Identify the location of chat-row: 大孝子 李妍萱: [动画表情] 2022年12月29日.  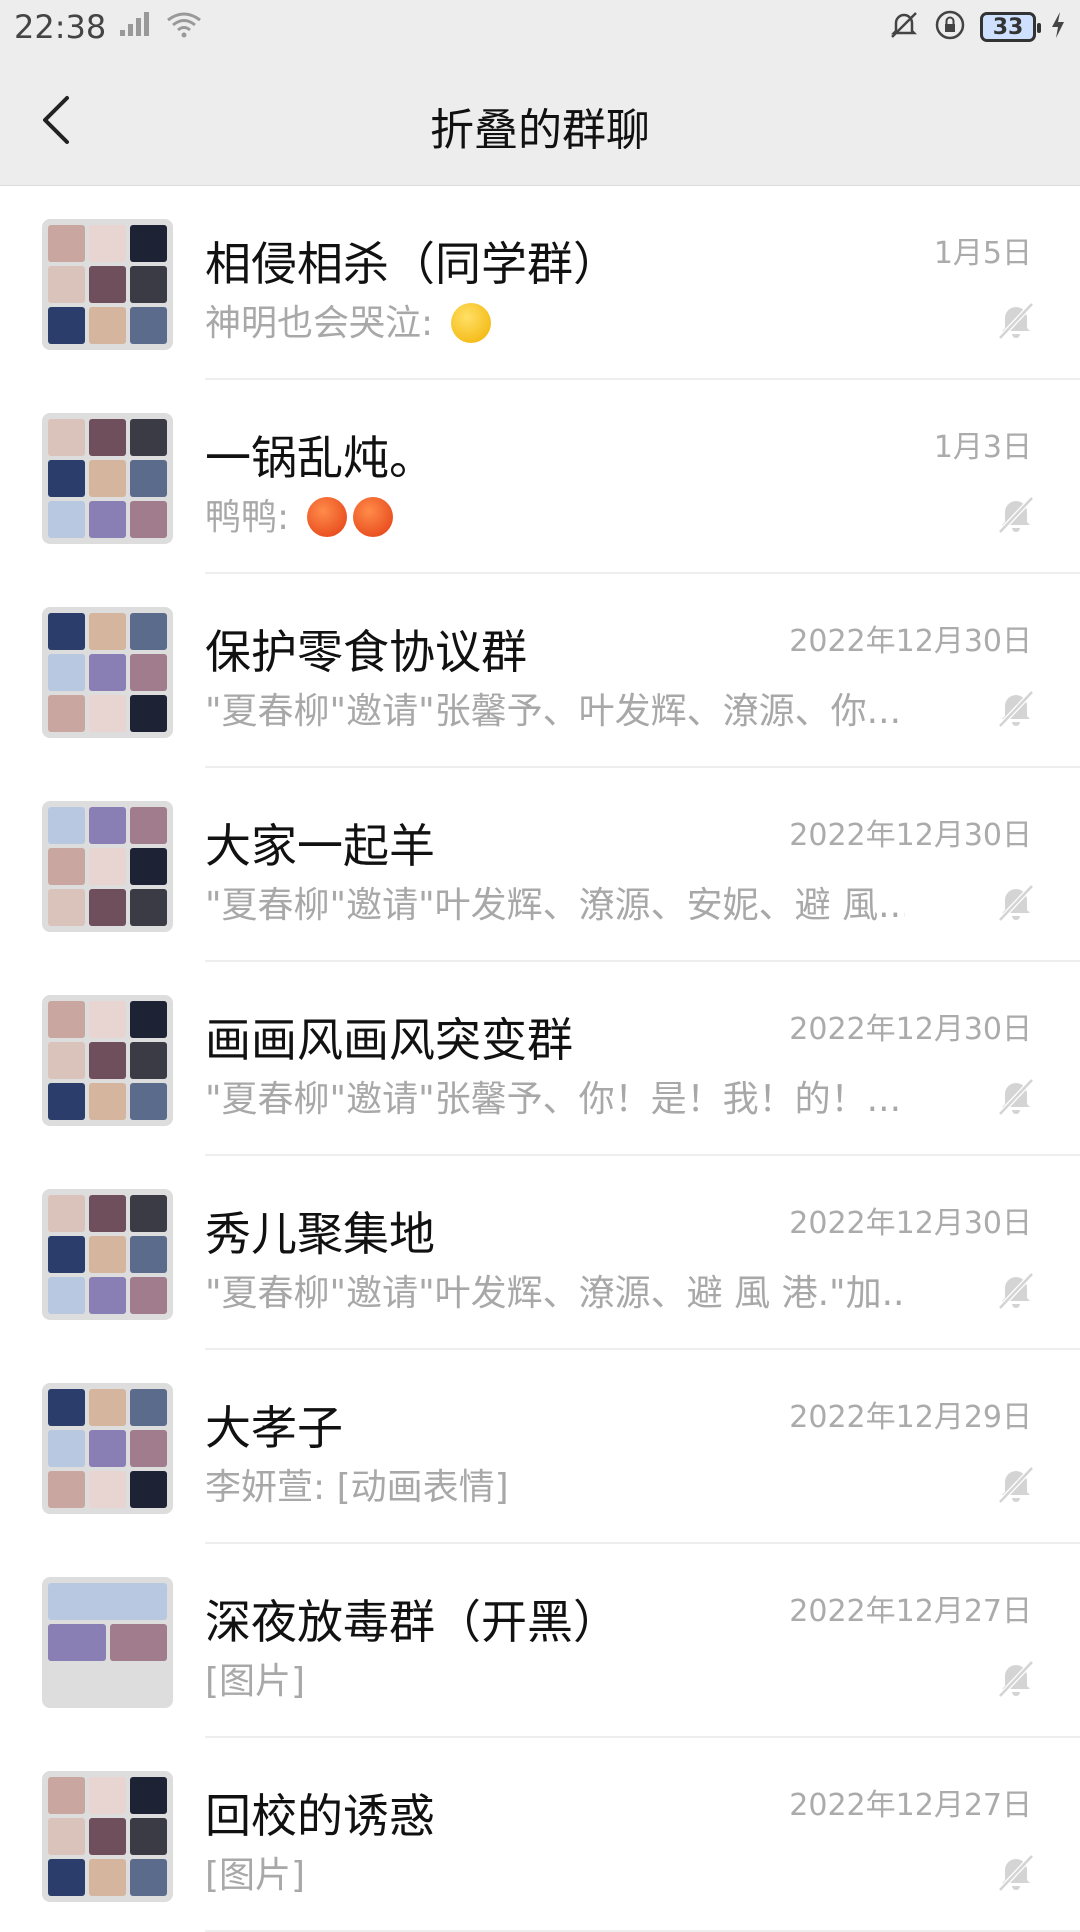
(540, 1447).